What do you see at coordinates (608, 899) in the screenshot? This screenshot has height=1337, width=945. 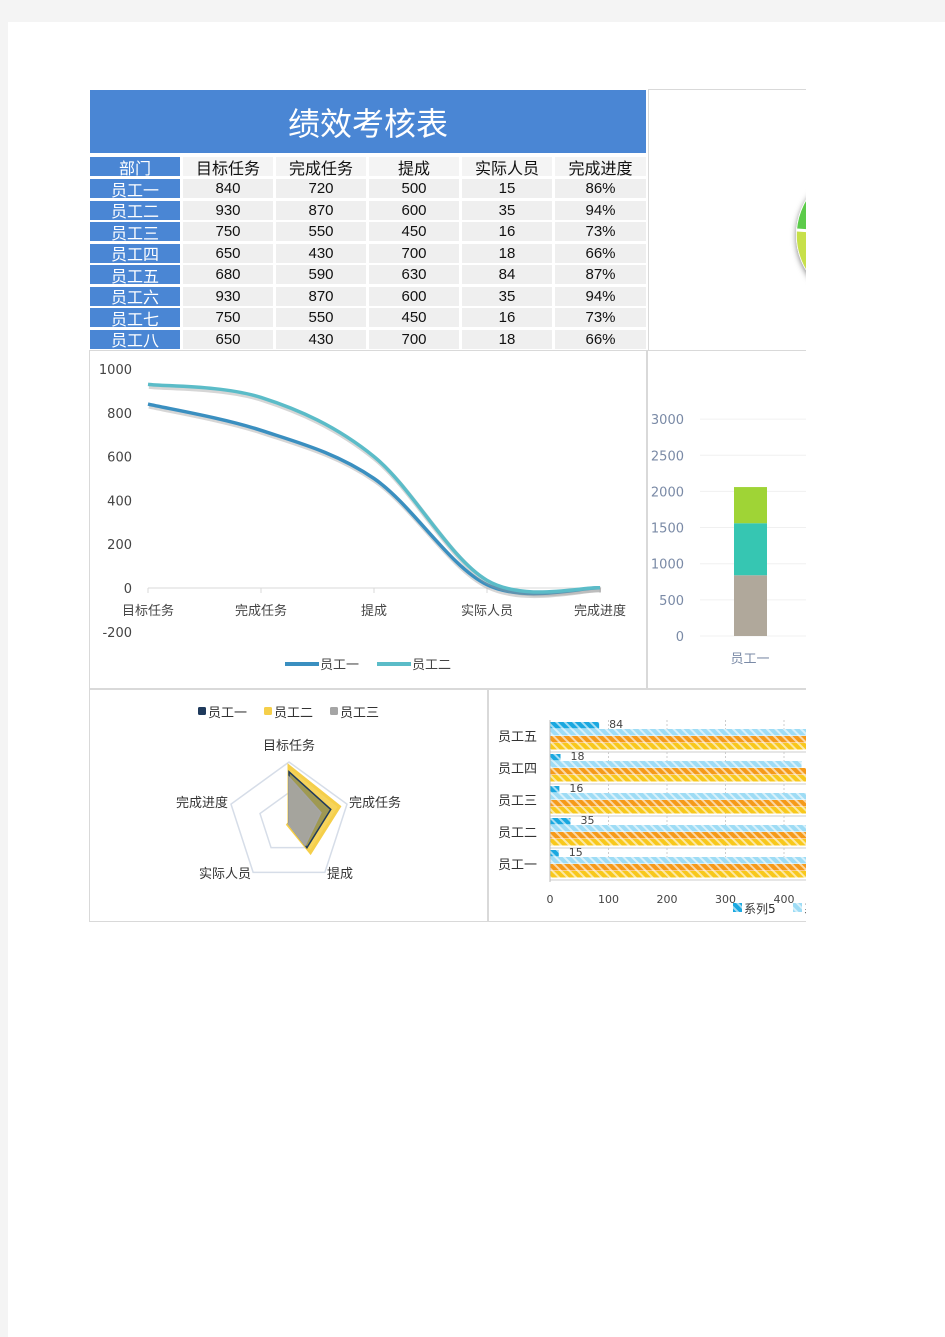 I see `x-tick-label: 100` at bounding box center [608, 899].